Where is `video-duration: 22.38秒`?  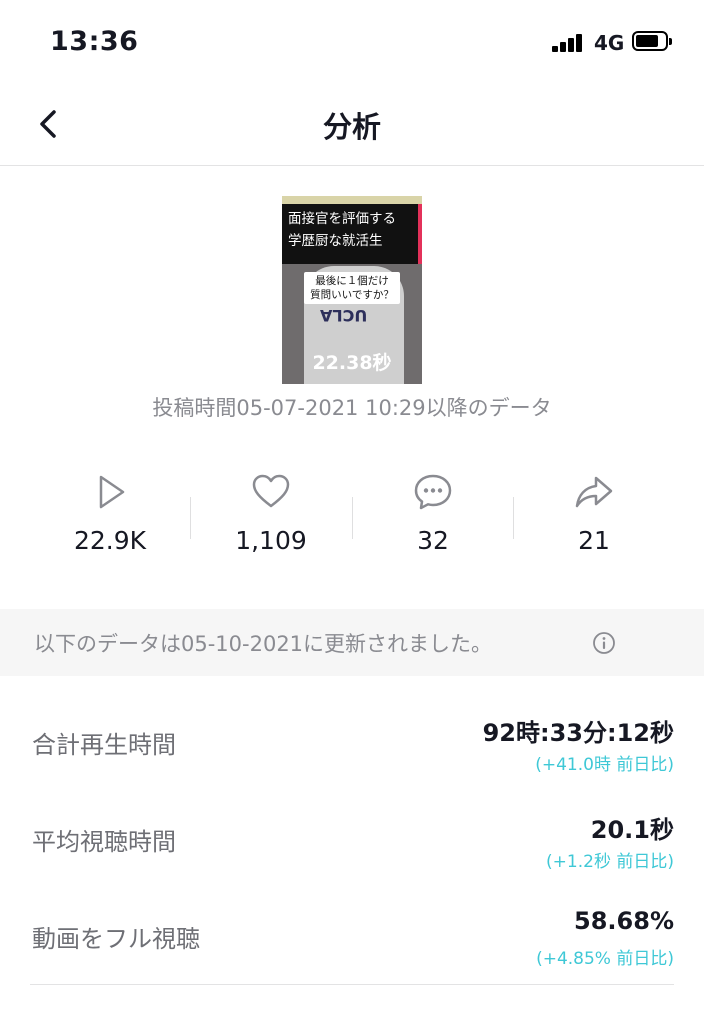
video-duration: 22.38秒 is located at coordinates (352, 363).